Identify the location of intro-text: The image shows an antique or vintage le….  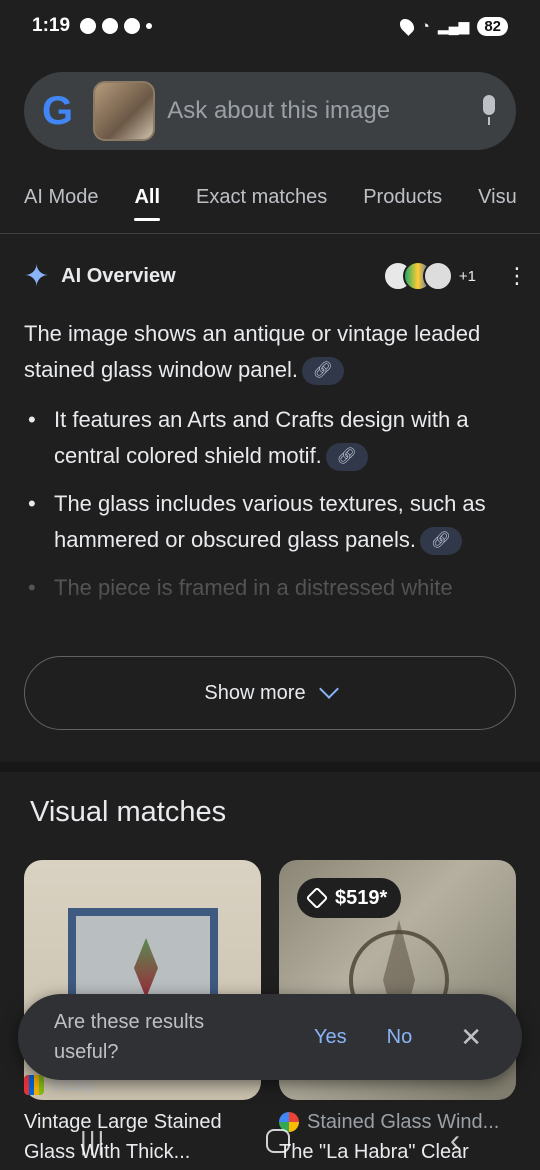
(252, 351).